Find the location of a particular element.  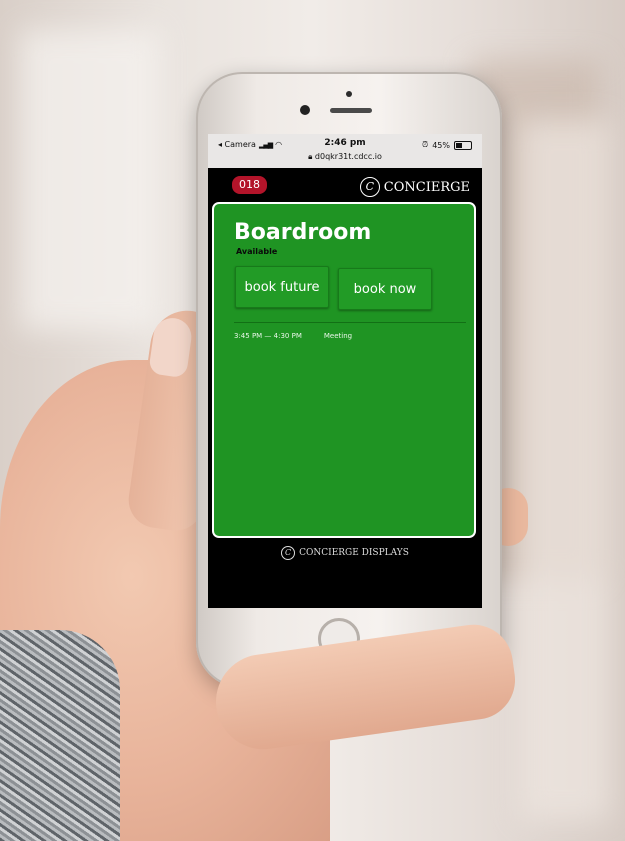

room-number-badge: 018 is located at coordinates (249, 185).